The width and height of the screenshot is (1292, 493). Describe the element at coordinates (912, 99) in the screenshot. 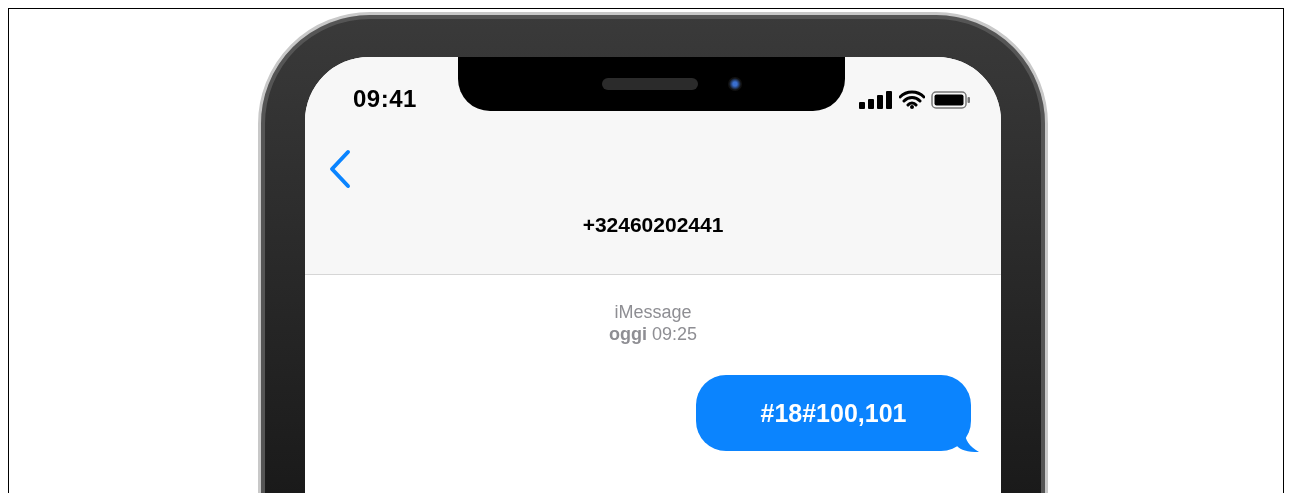

I see `wifi-icon` at that location.